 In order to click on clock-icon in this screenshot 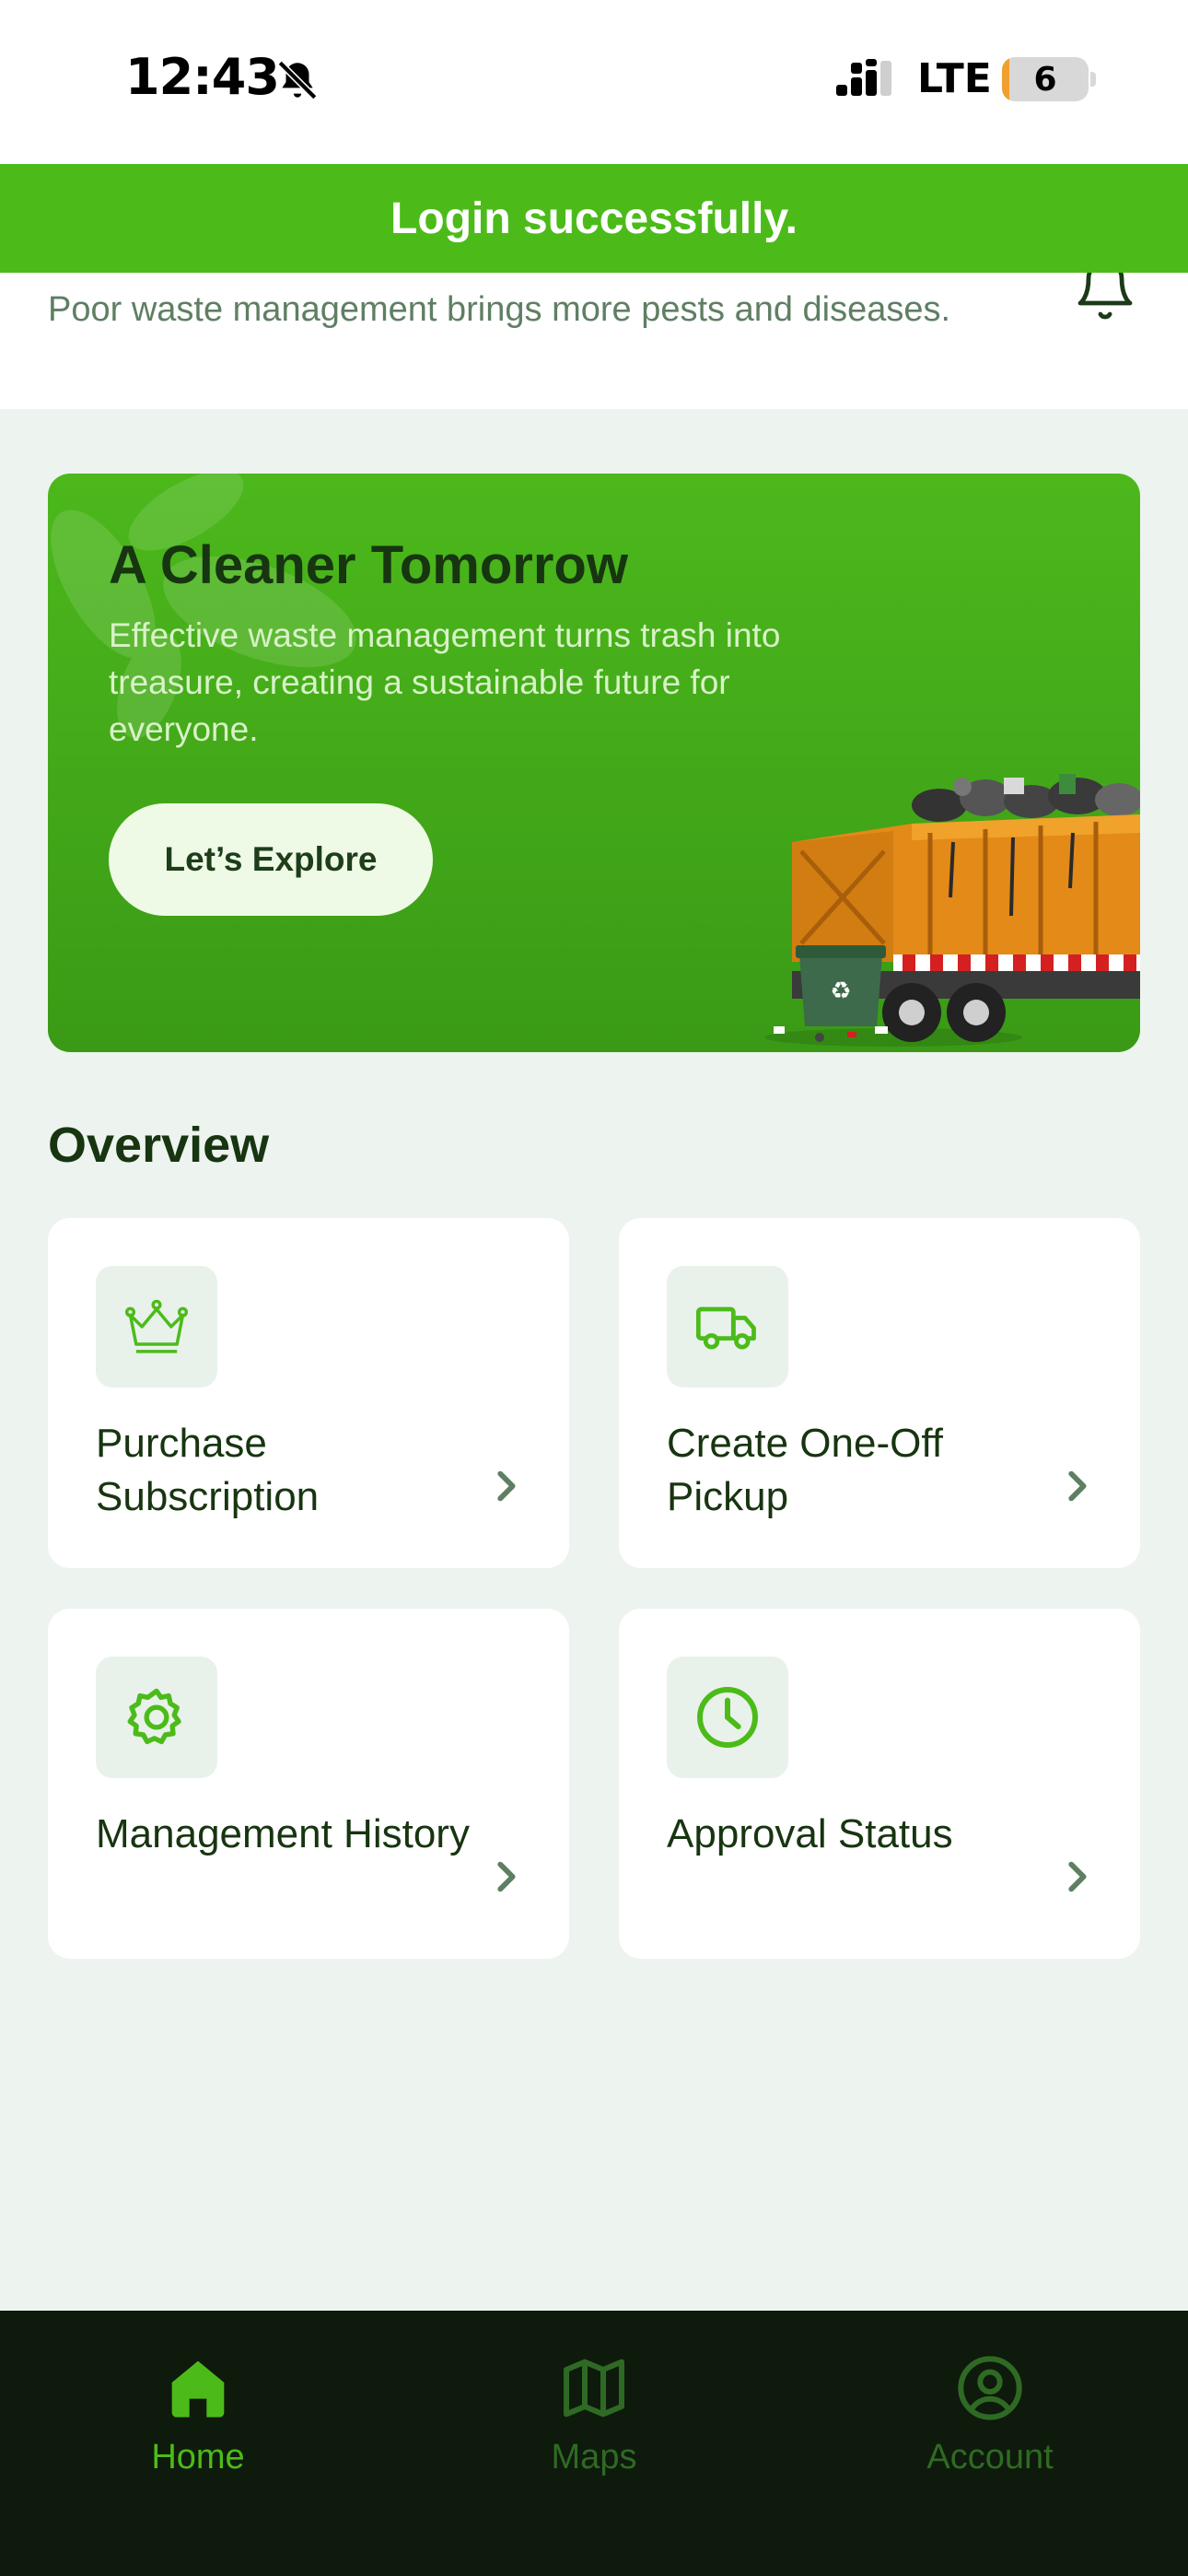, I will do `click(727, 1717)`.